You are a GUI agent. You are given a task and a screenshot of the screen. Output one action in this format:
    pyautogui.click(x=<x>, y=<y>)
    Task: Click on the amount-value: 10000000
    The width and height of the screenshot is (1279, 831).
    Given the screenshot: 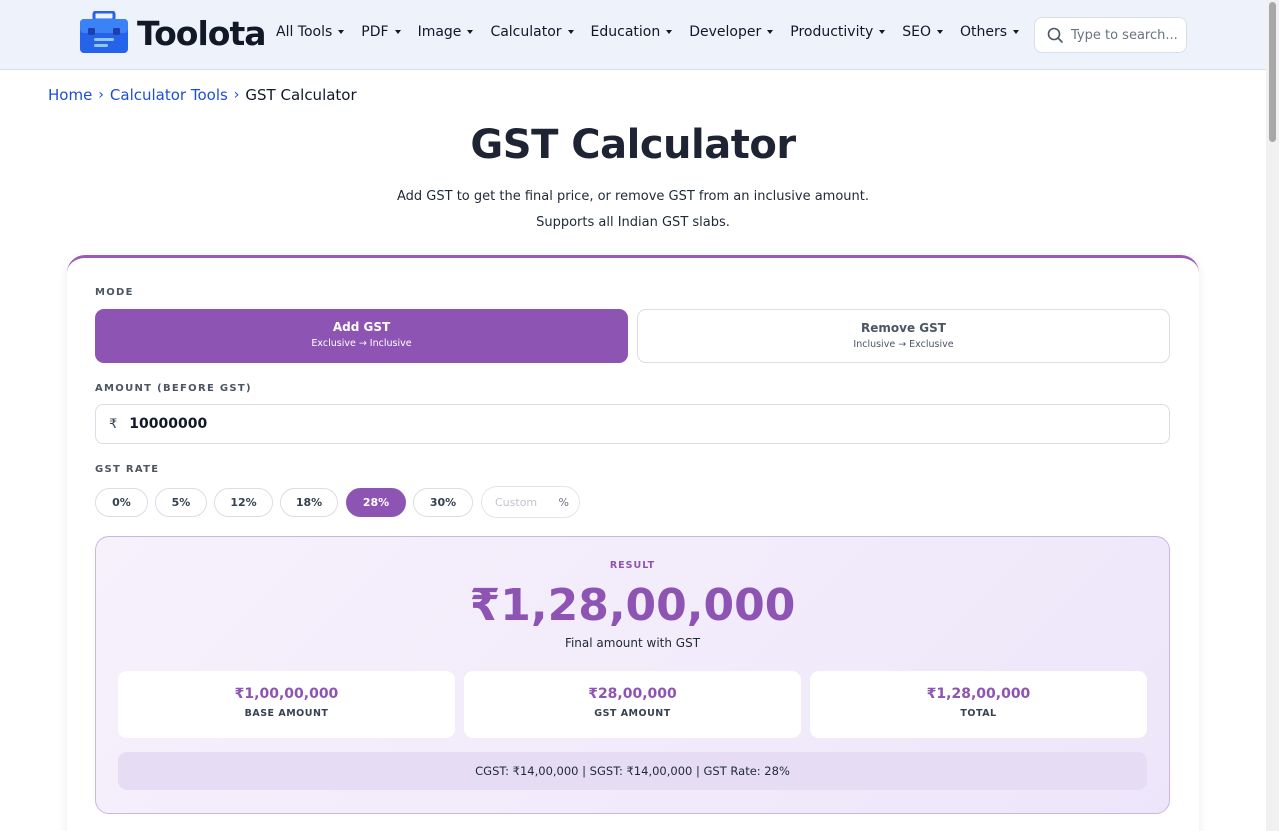 What is the action you would take?
    pyautogui.click(x=168, y=424)
    